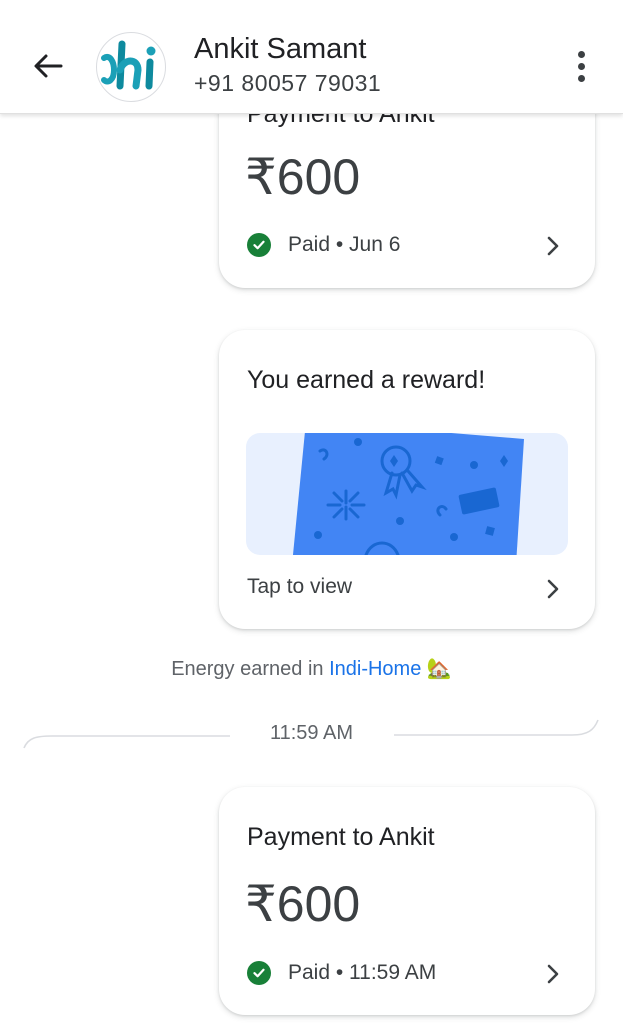 Image resolution: width=623 pixels, height=1024 pixels. Describe the element at coordinates (407, 901) in the screenshot. I see `payment-card-bottom: Payment to Ankit ₹600 Paid • 11:59 AM` at that location.